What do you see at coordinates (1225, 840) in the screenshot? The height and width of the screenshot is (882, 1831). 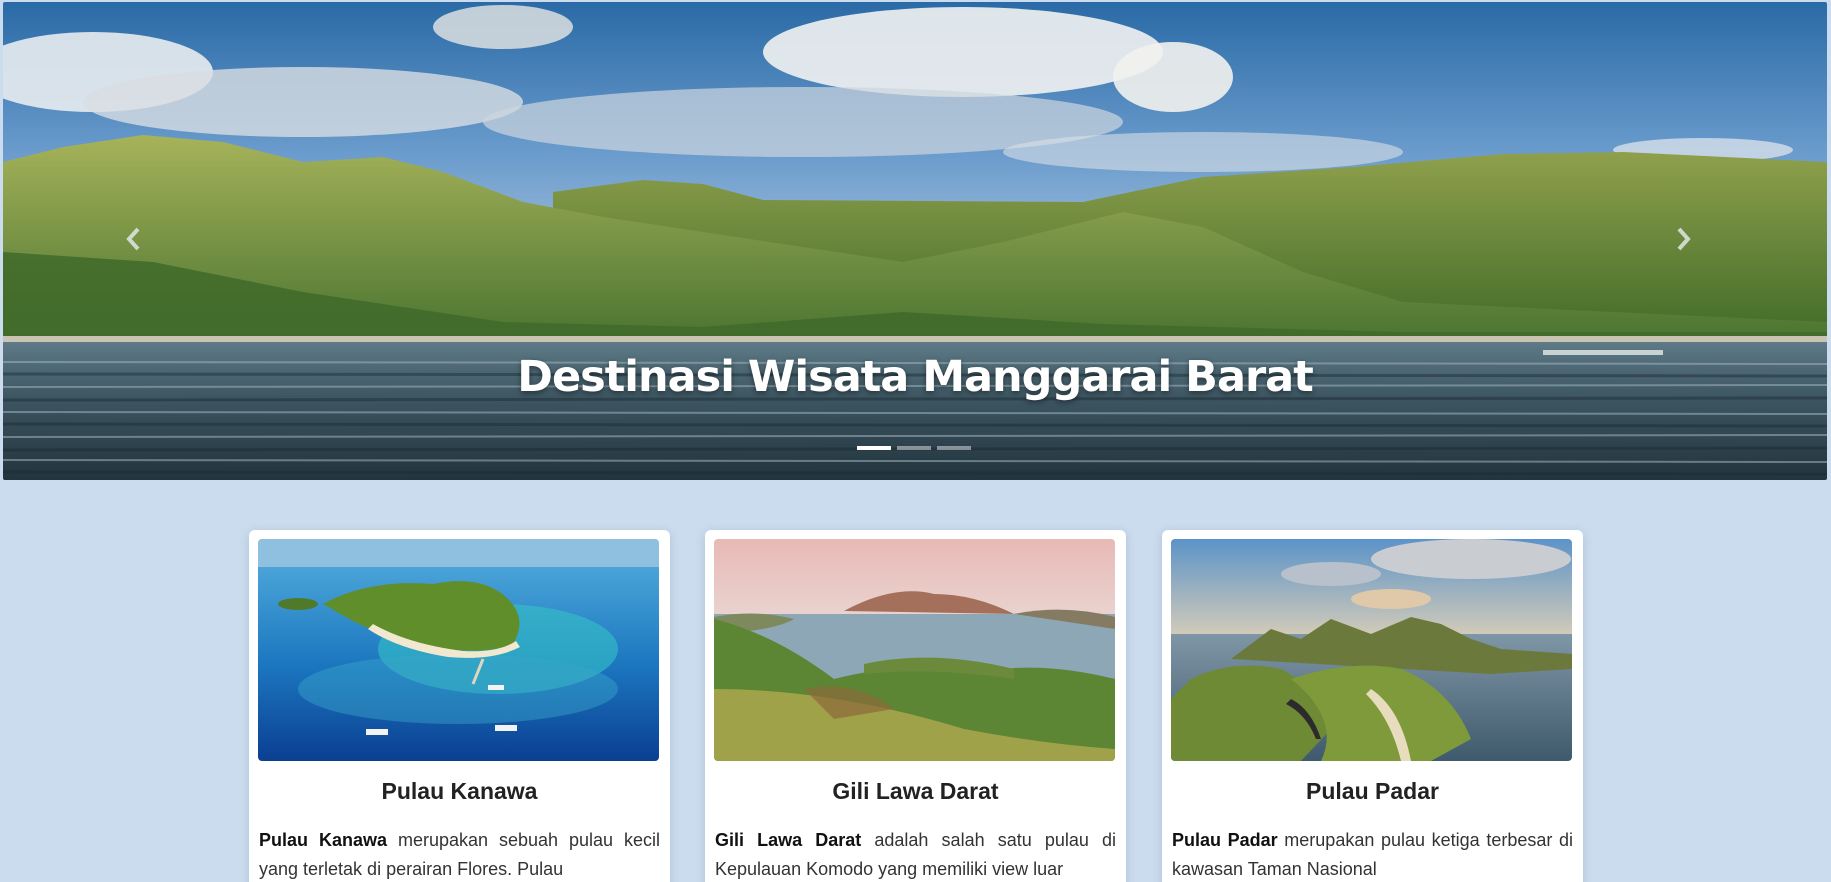 I see `card-highlight: Pulau Padar` at bounding box center [1225, 840].